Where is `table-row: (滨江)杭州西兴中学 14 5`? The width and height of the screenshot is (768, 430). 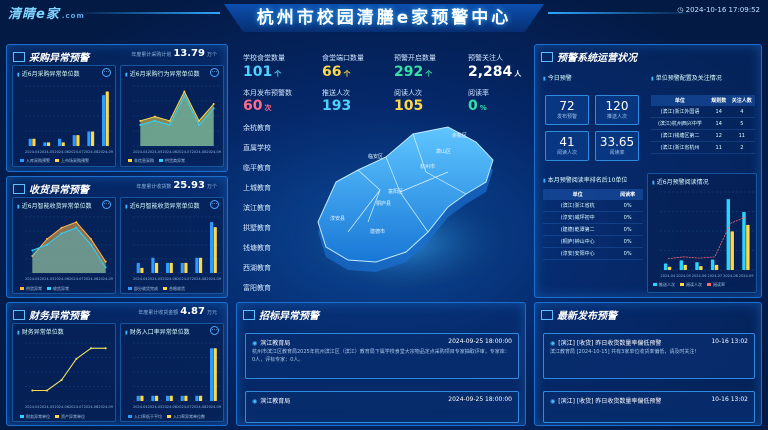 table-row: (滨江)杭州西兴中学 14 5 is located at coordinates (703, 123).